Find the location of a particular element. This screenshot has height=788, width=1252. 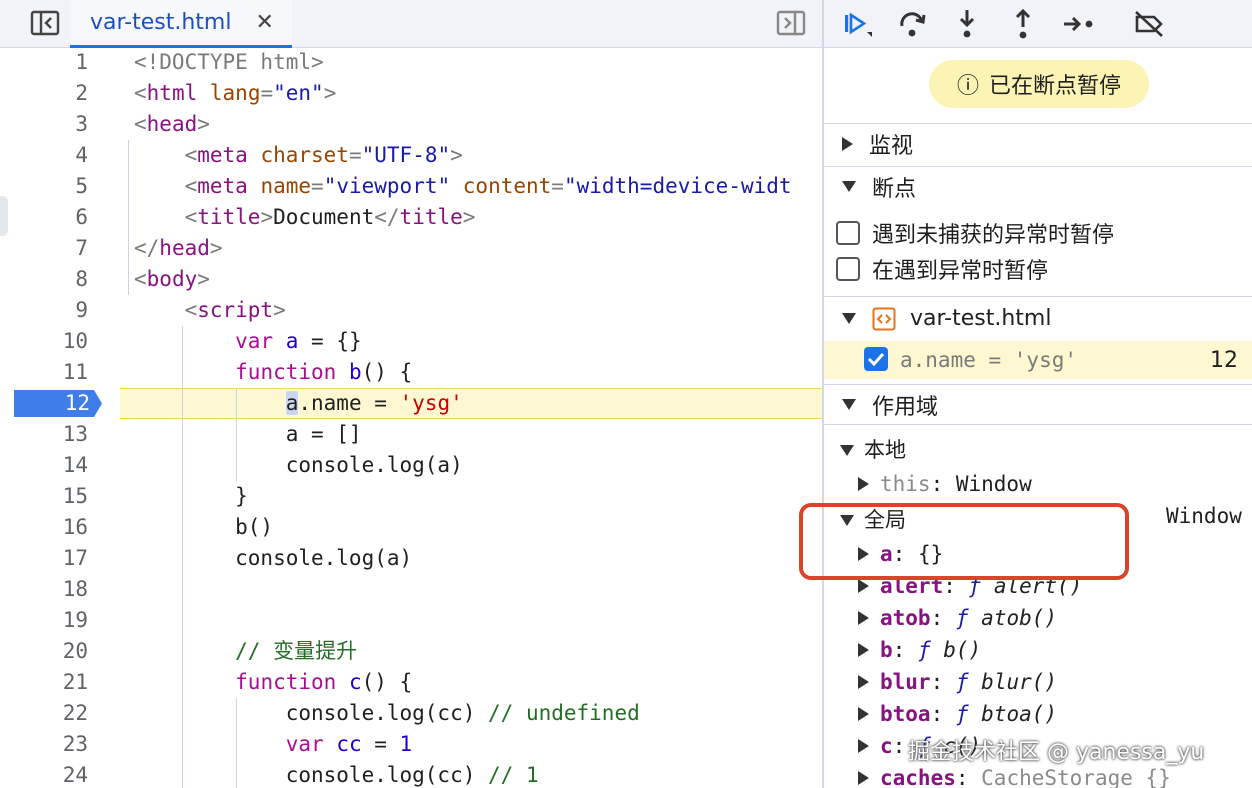

scope-text: atob is located at coordinates (905, 618).